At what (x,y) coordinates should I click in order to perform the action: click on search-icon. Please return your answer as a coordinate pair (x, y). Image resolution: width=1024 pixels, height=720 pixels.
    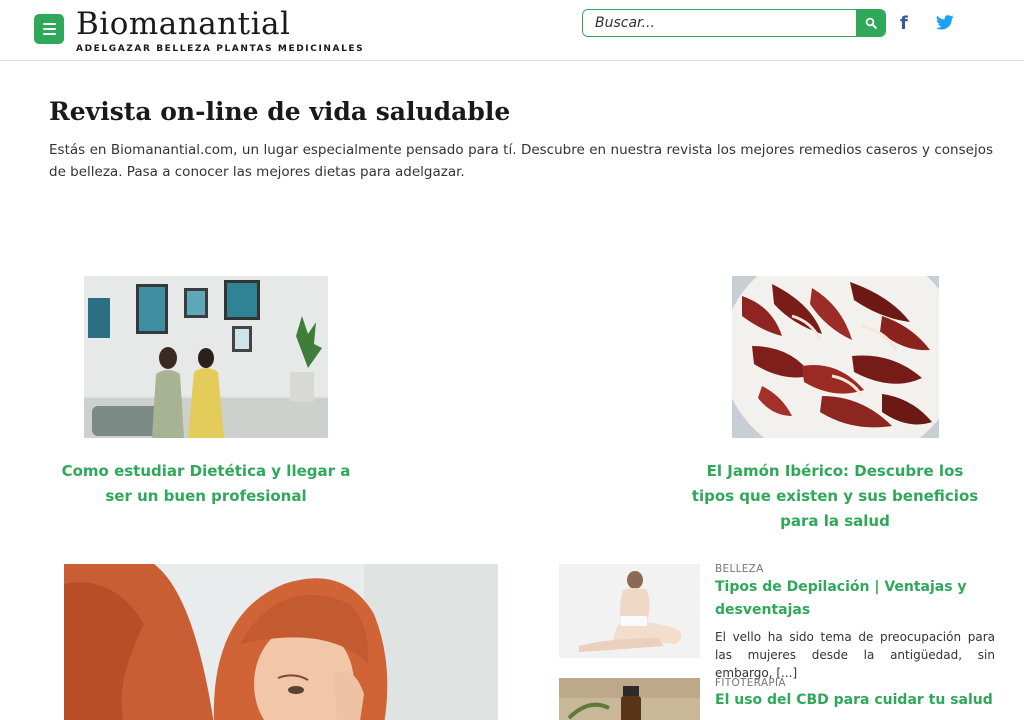
    Looking at the image, I should click on (871, 23).